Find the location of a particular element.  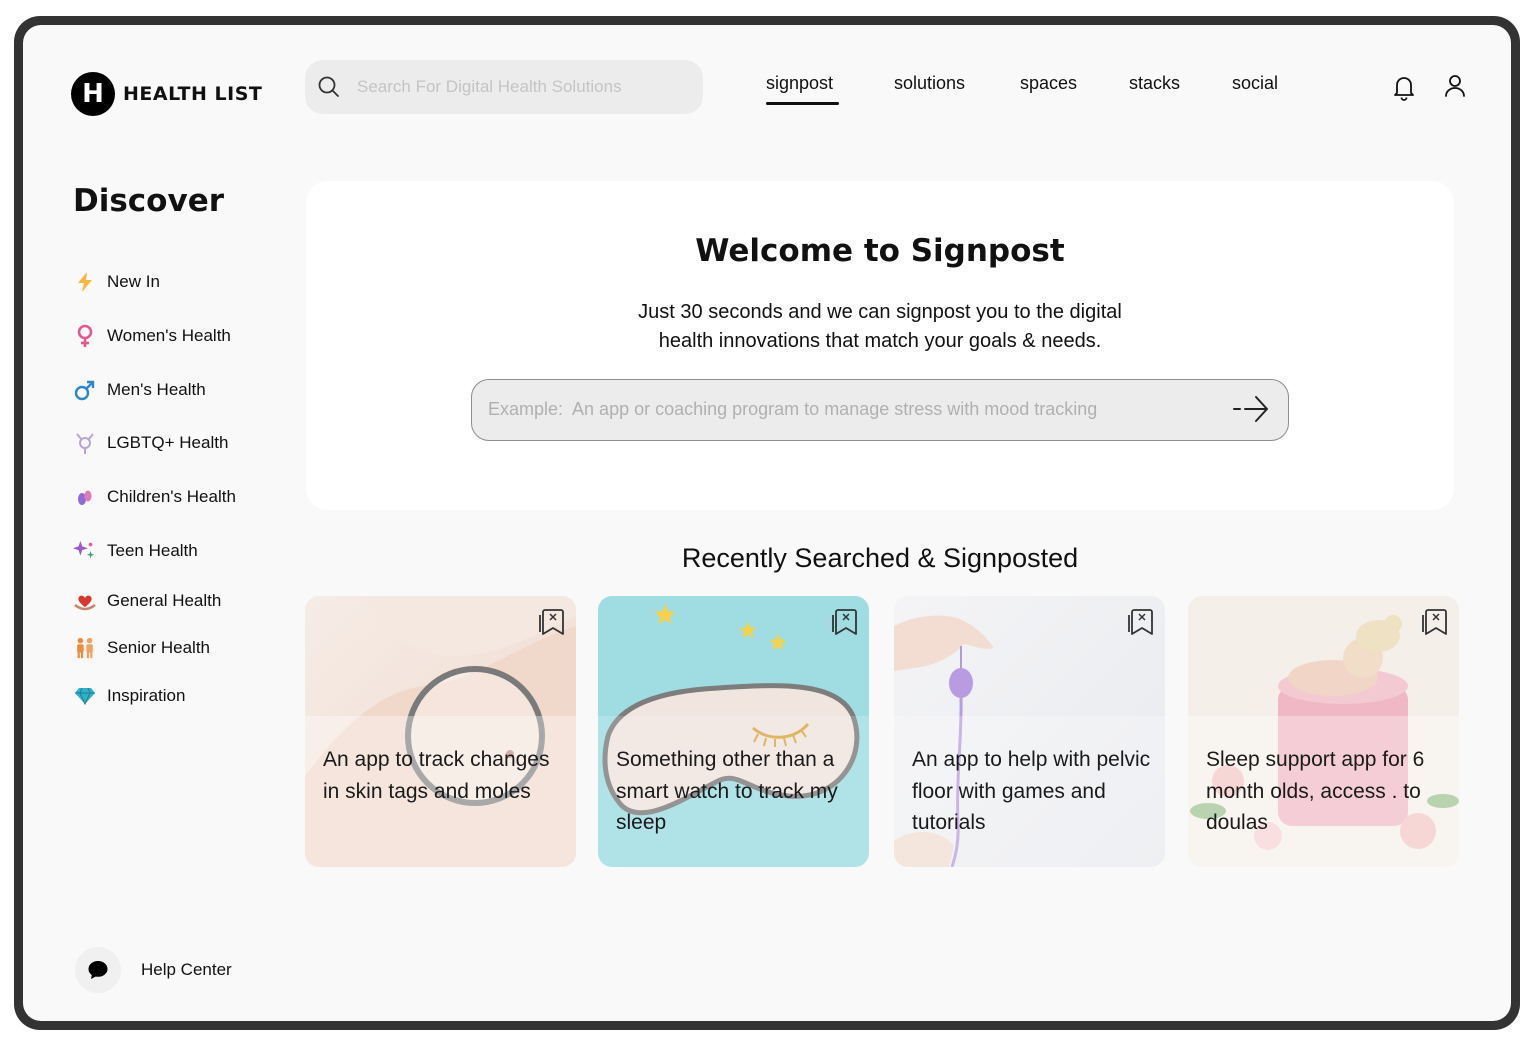

arrow-right-icon is located at coordinates (1252, 409).